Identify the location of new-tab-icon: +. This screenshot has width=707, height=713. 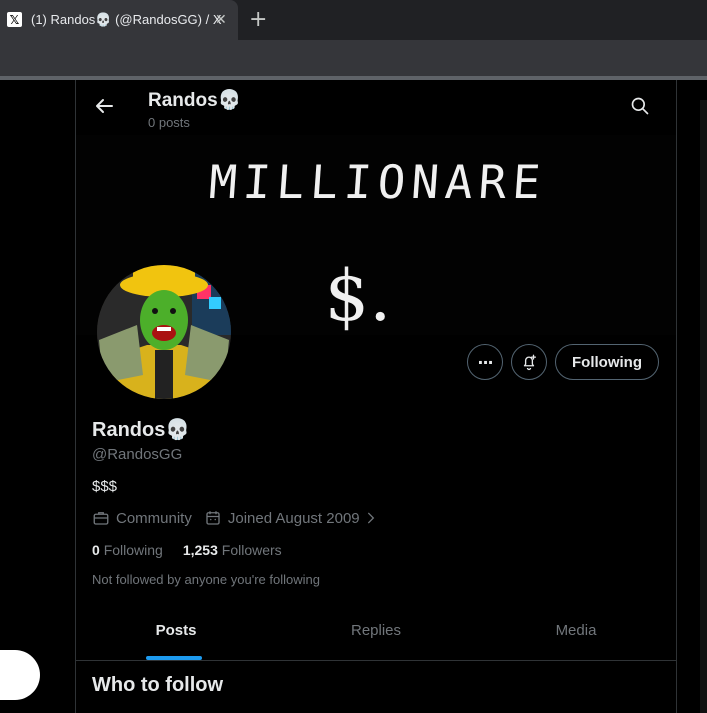
(258, 20).